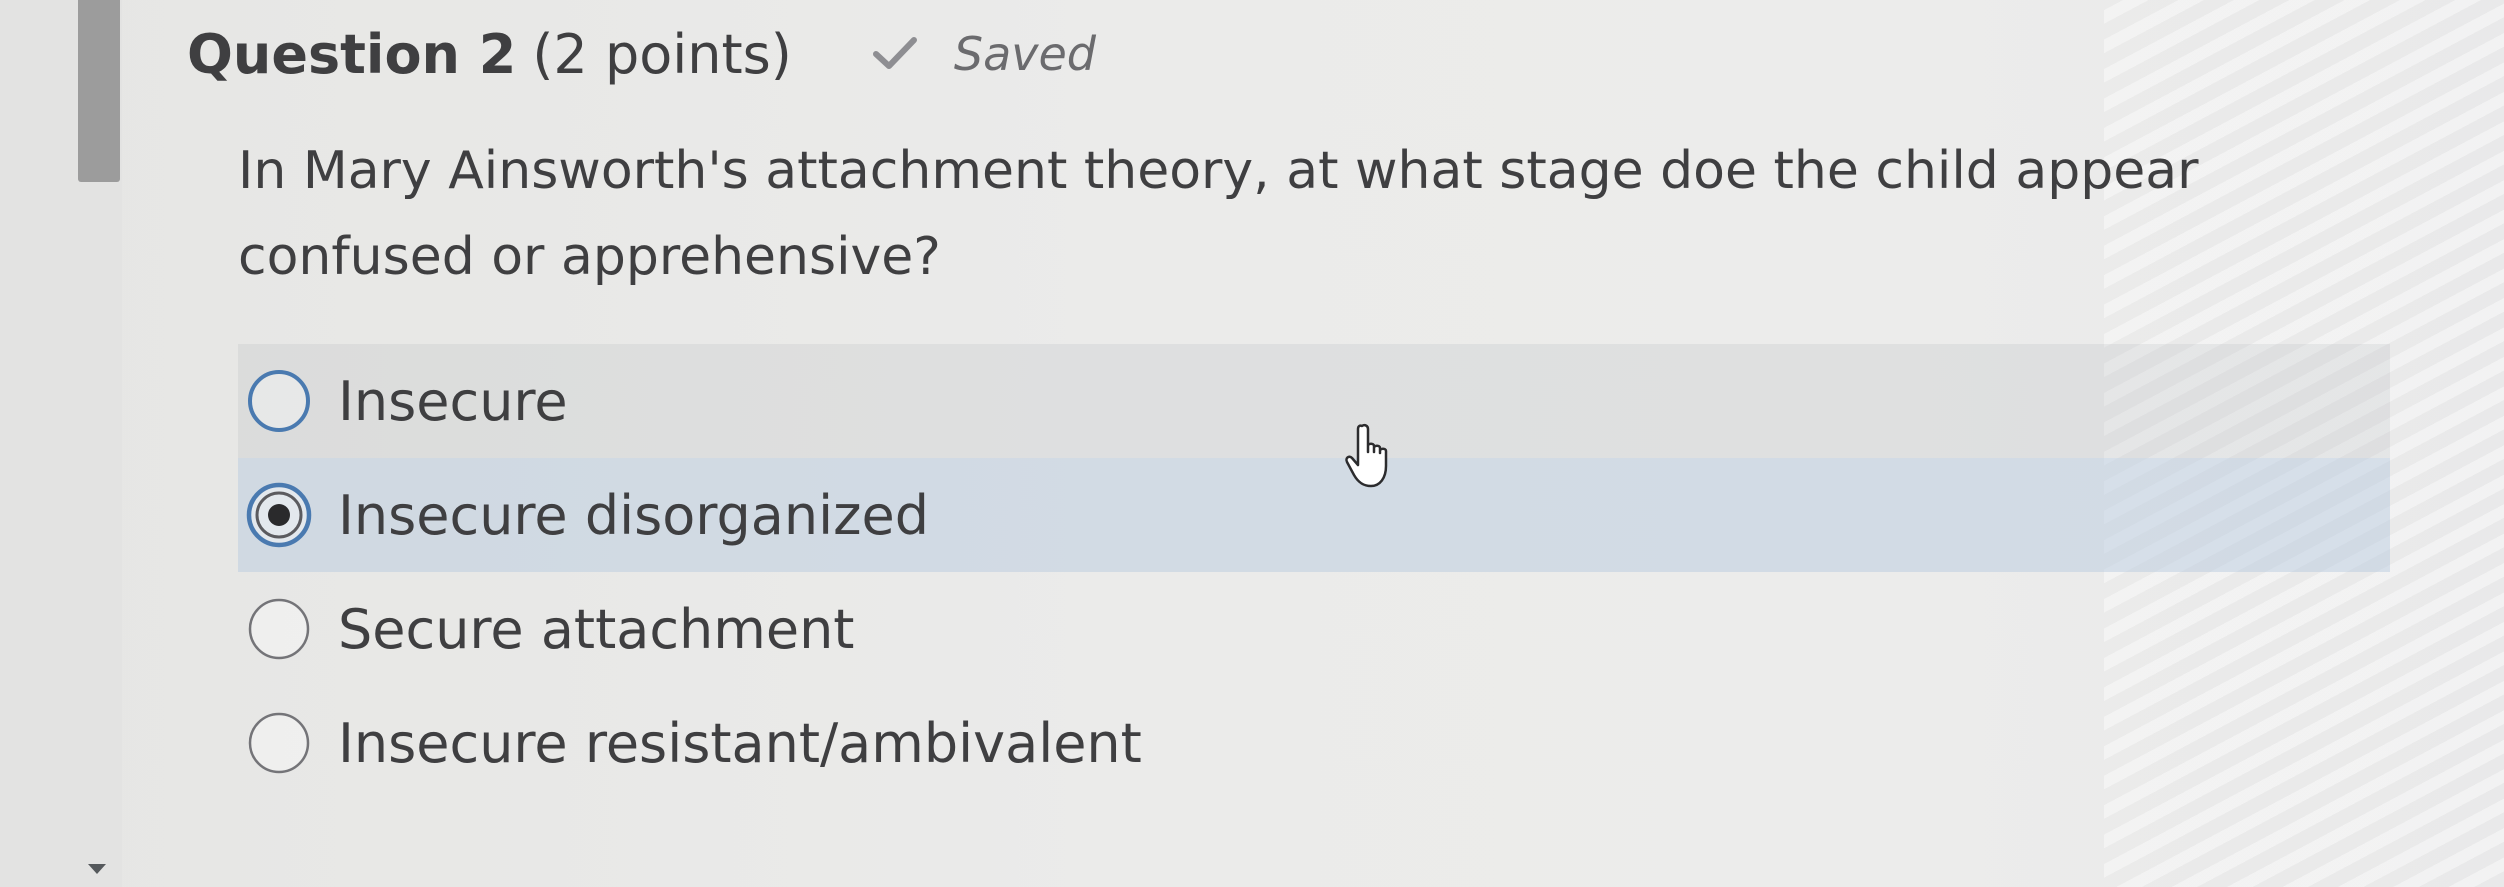 The image size is (2504, 887). What do you see at coordinates (633, 515) in the screenshot?
I see `option-label: Insecure disorganized` at bounding box center [633, 515].